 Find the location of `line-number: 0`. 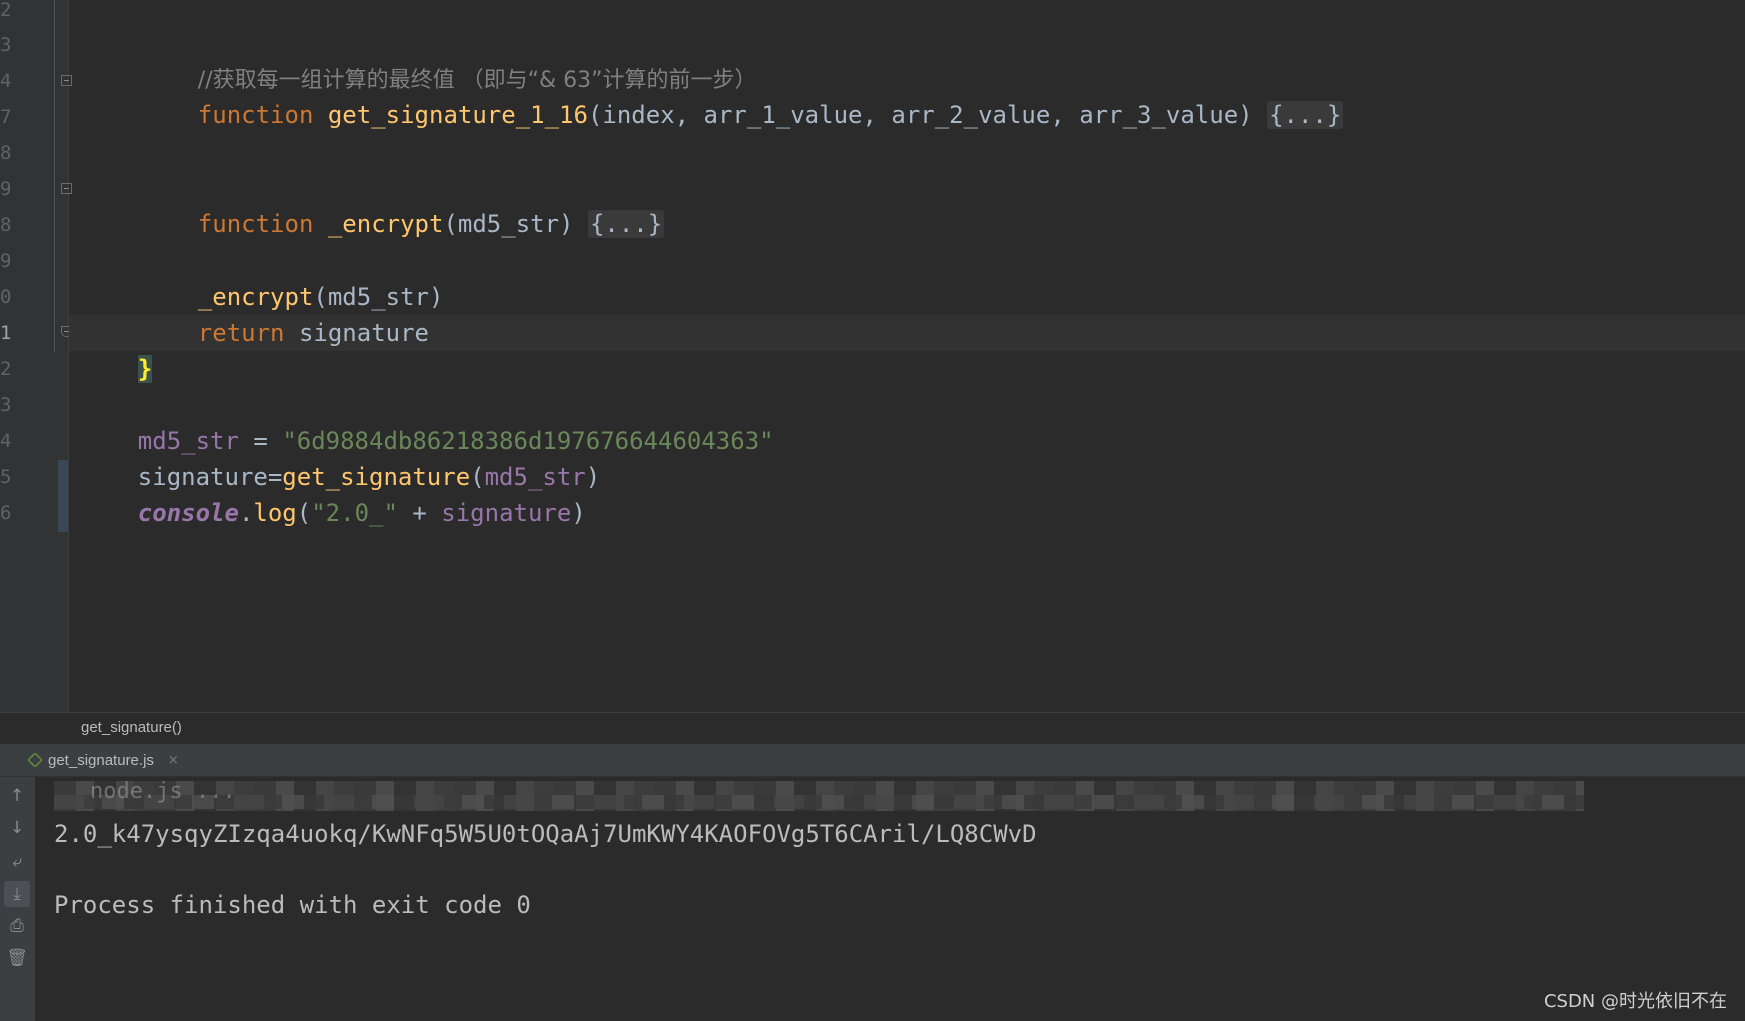

line-number: 0 is located at coordinates (6, 297).